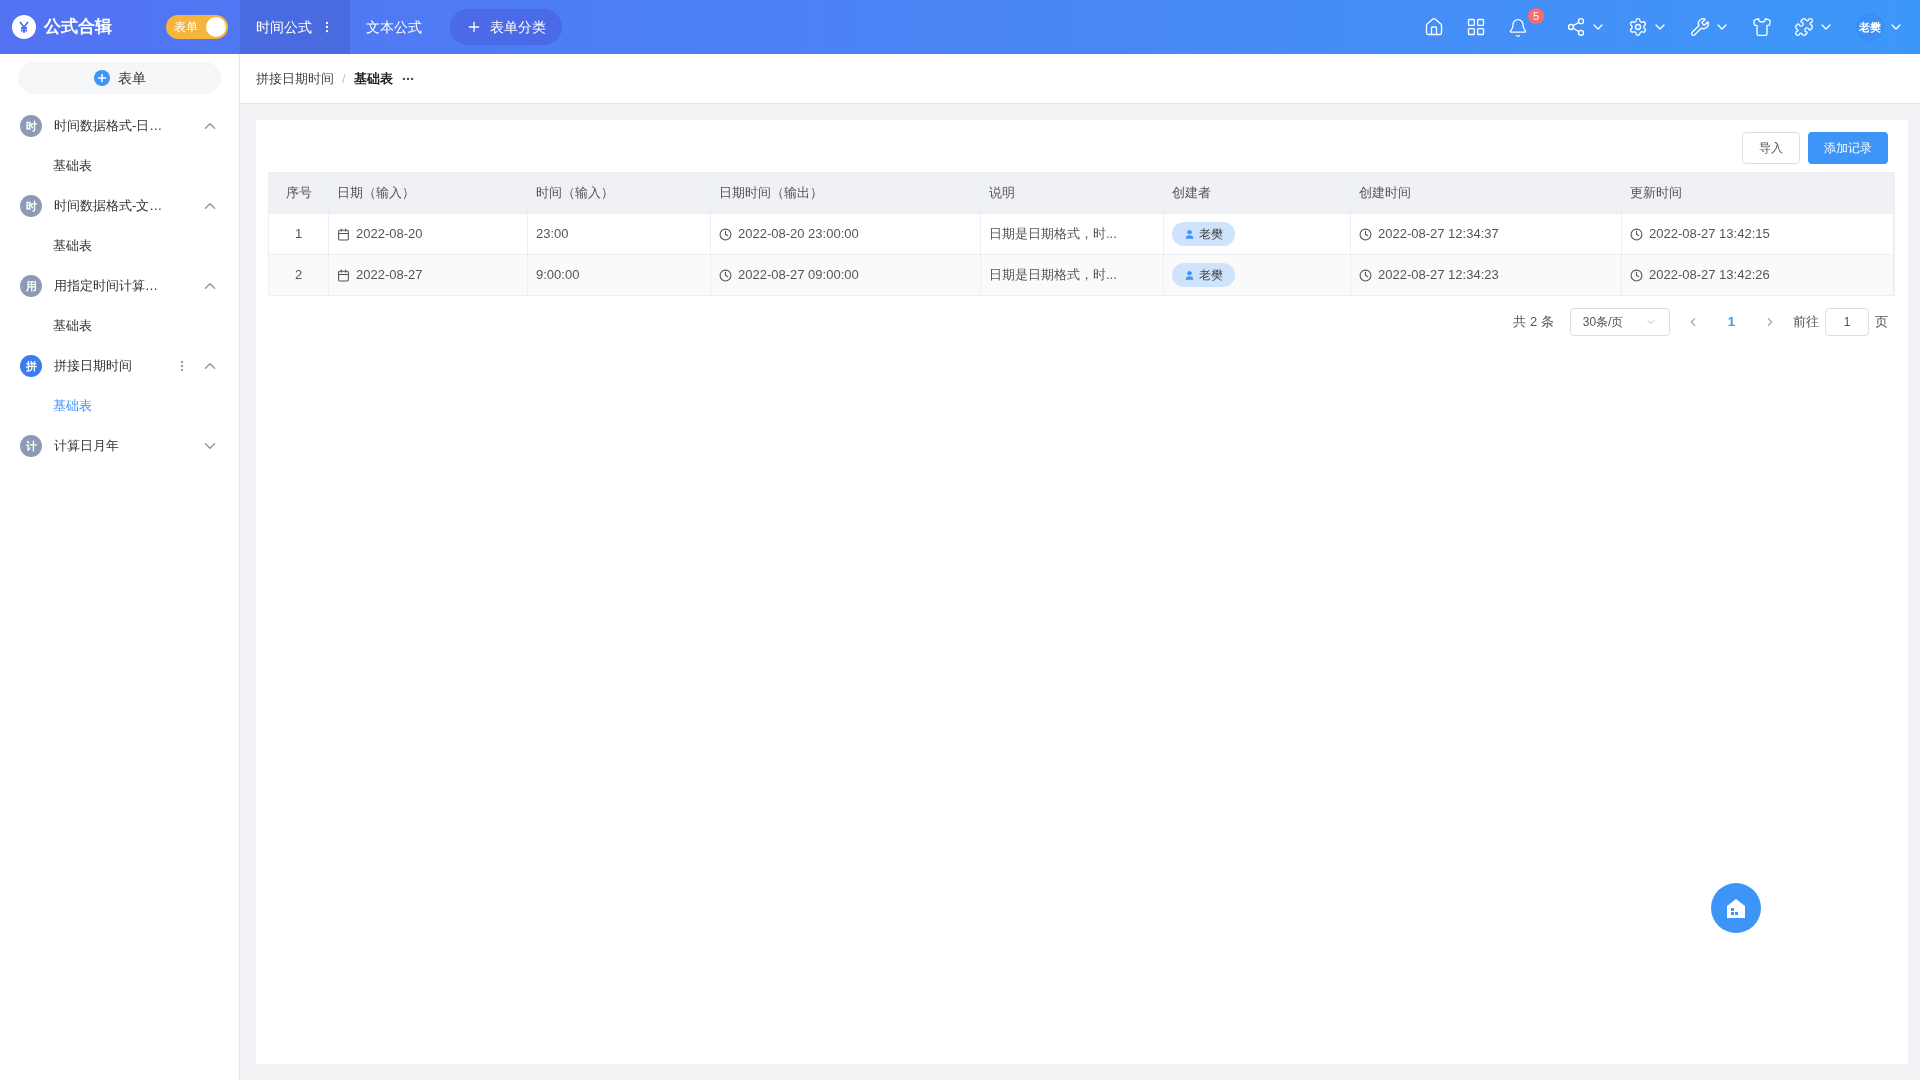  Describe the element at coordinates (1518, 28) in the screenshot. I see `bell-icon` at that location.